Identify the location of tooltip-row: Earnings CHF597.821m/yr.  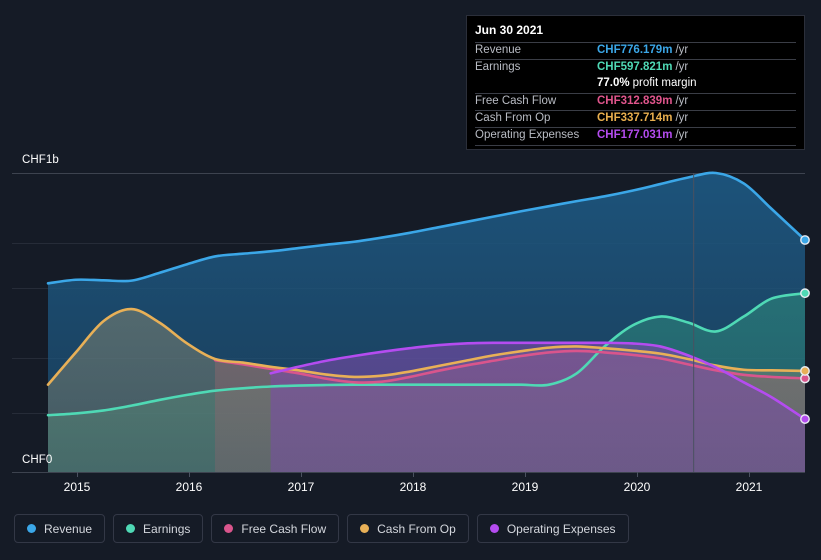
(635, 67).